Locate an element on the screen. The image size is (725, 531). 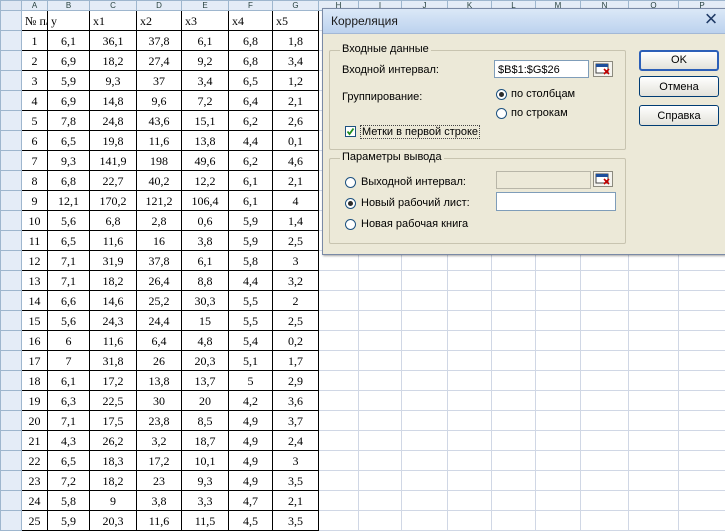
table-cell: 5,6 is located at coordinates (69, 221).